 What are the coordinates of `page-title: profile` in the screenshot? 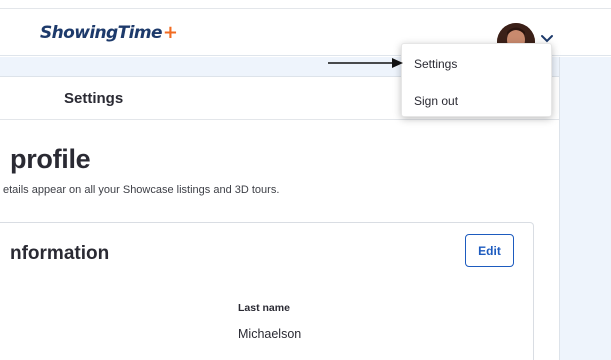 It's located at (50, 159).